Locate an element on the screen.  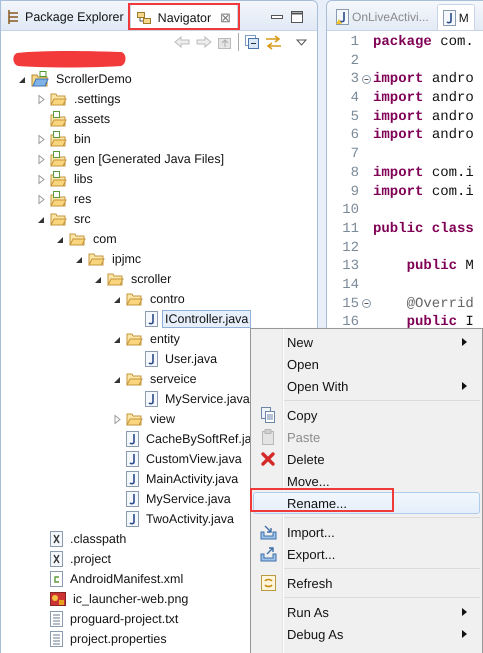
tree-item: bin is located at coordinates (82, 139).